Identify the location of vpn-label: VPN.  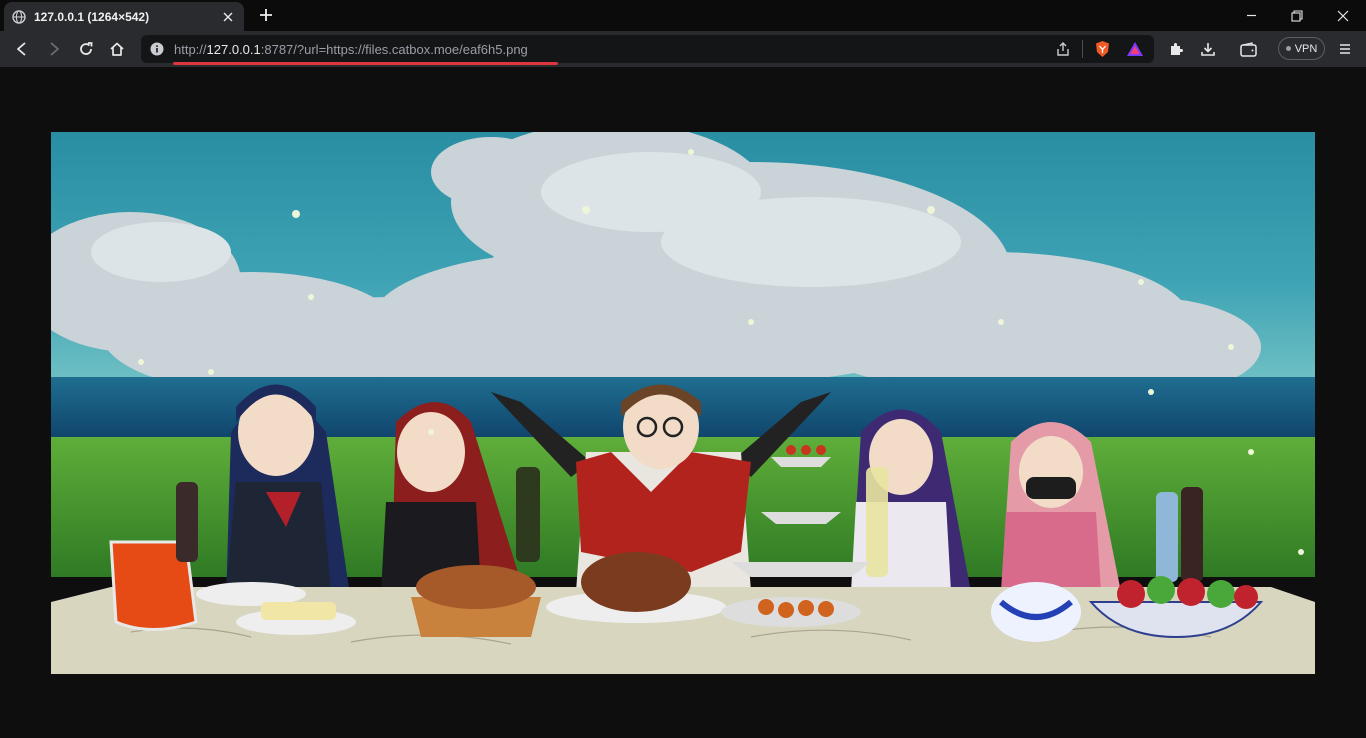
(1306, 48).